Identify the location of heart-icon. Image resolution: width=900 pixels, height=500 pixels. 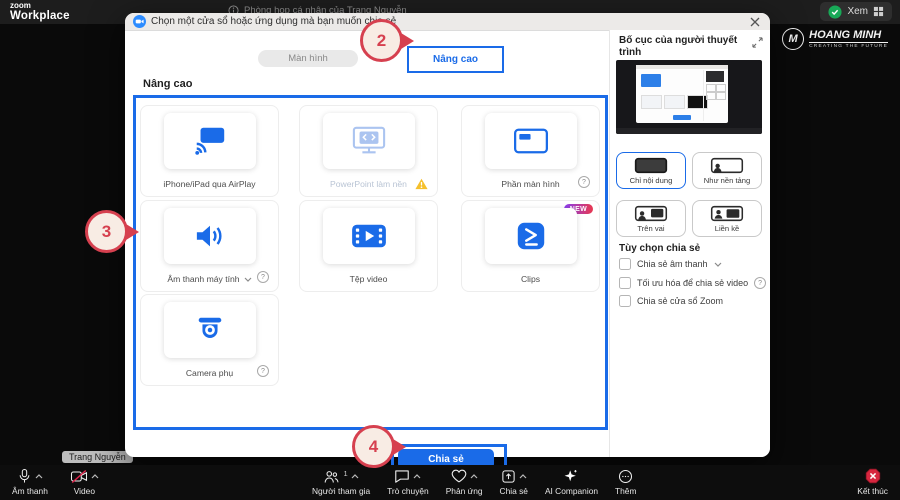
(459, 476).